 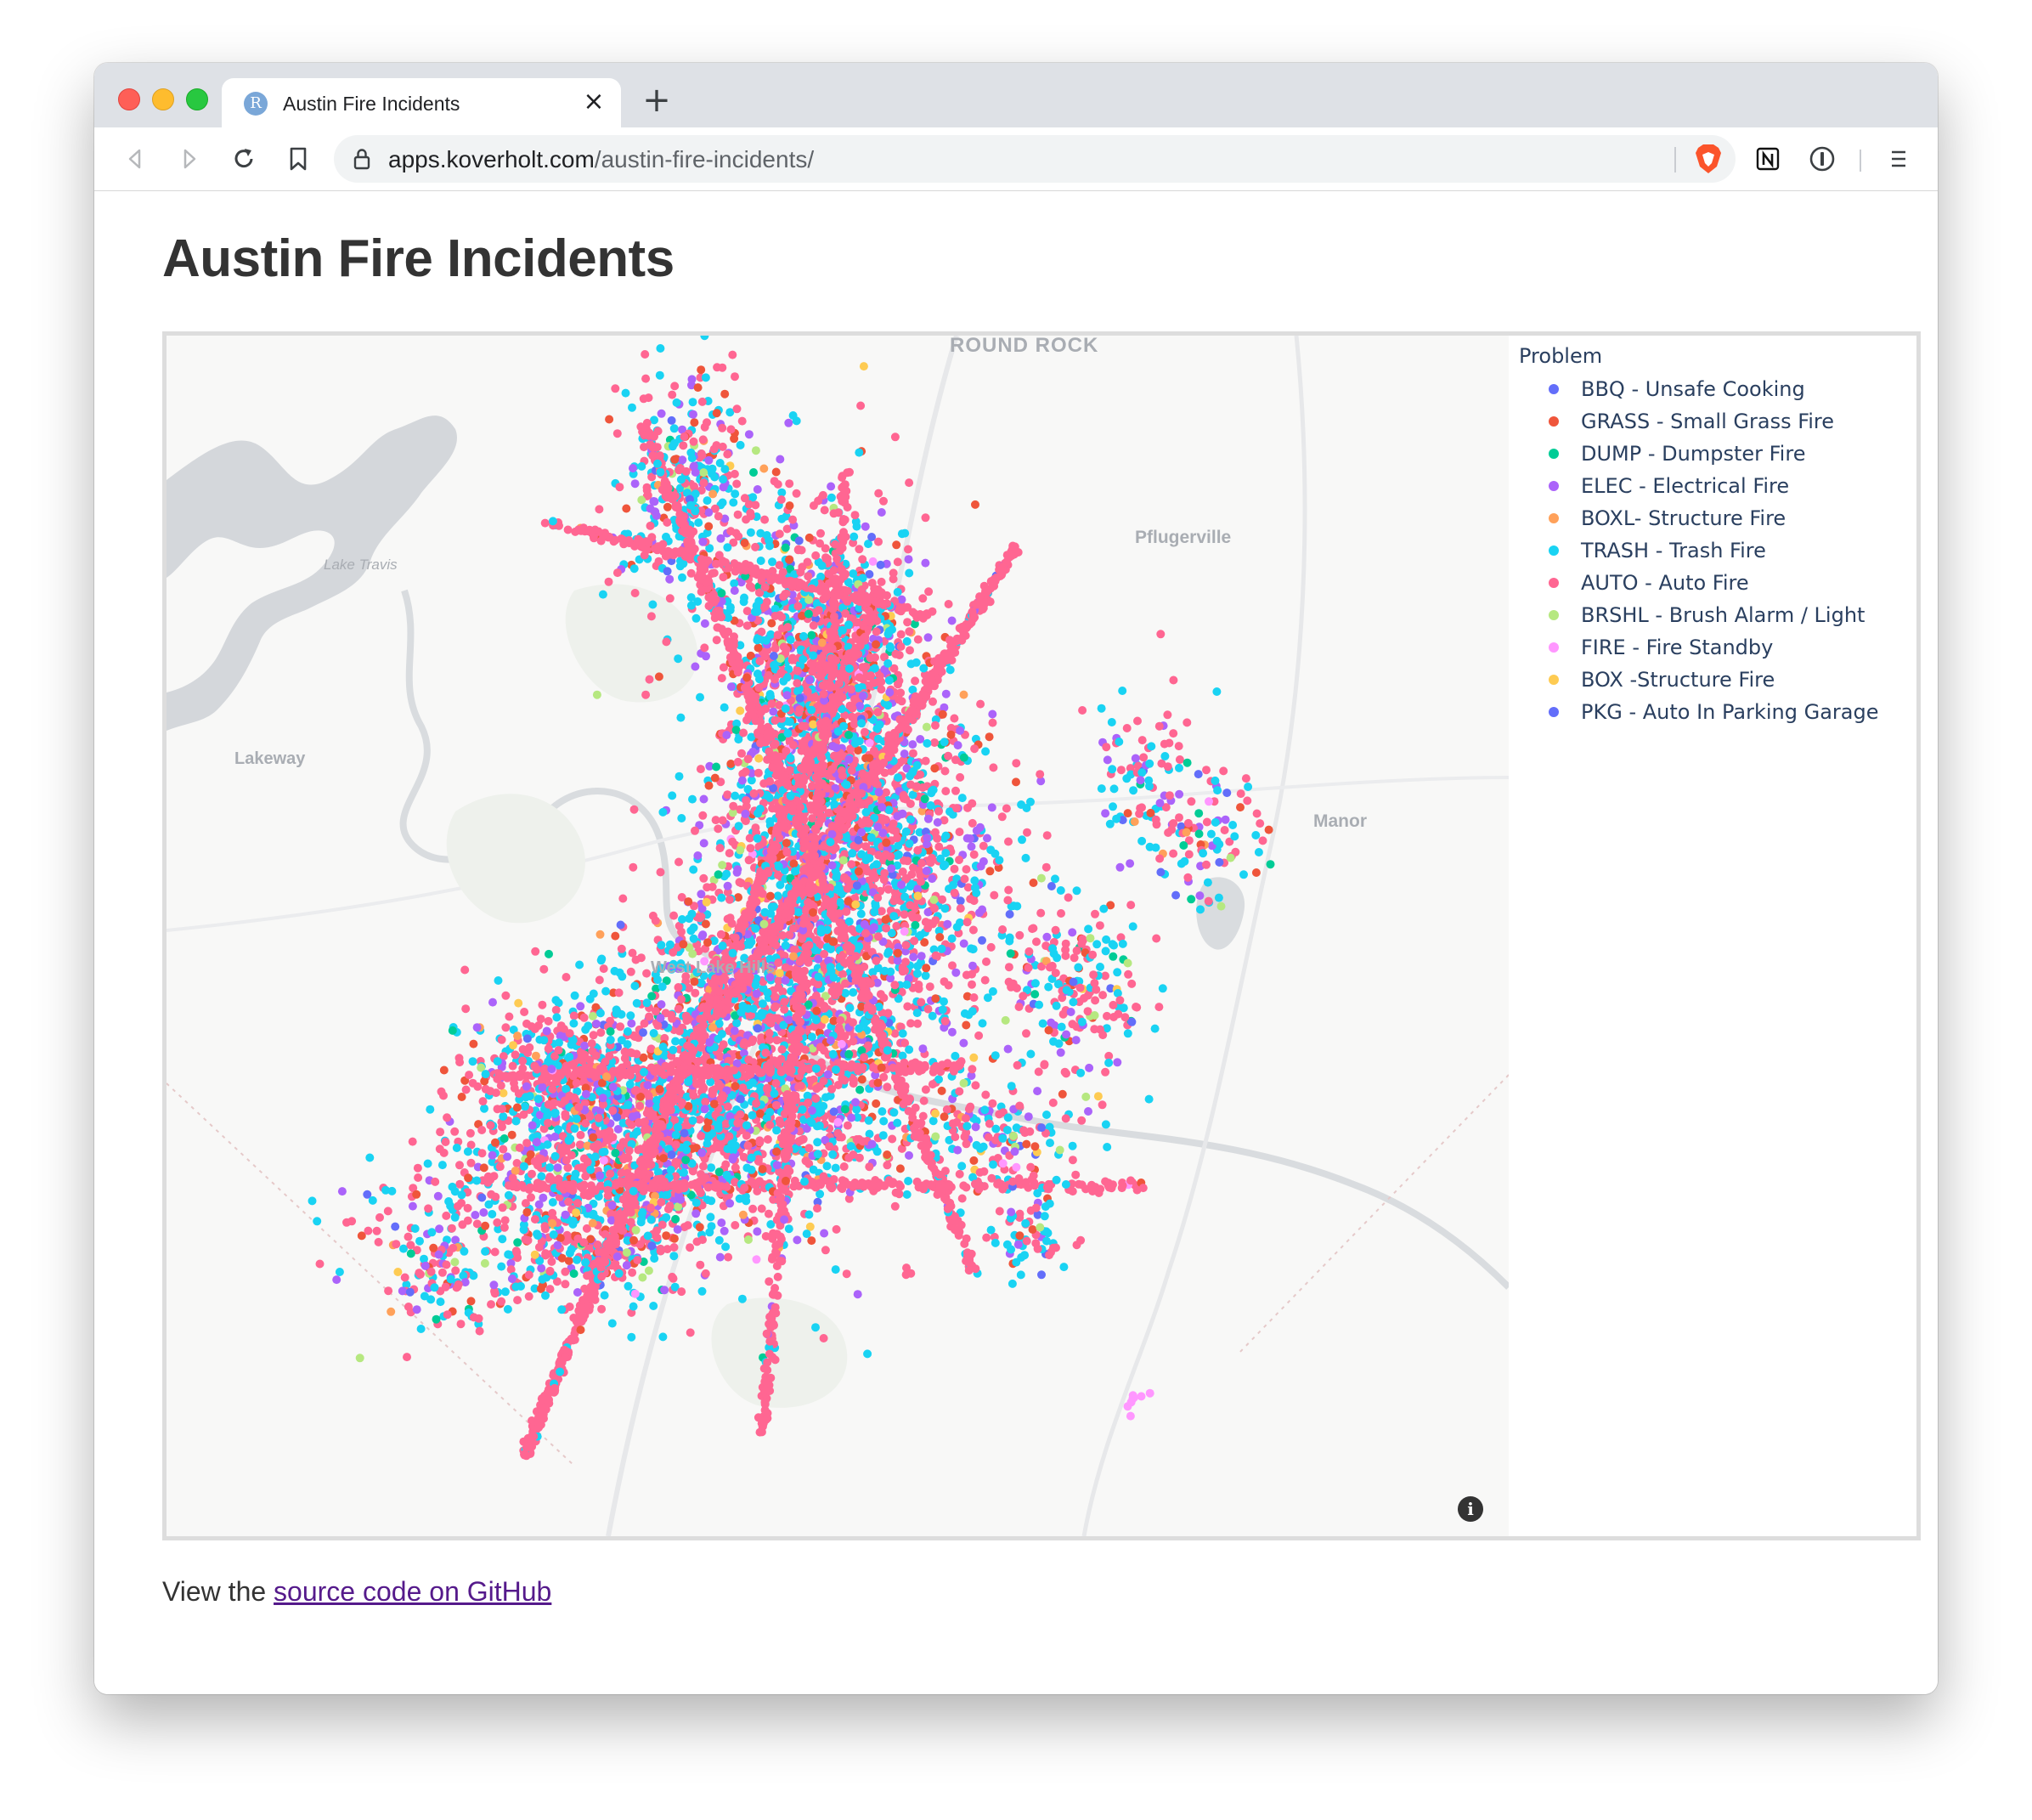 What do you see at coordinates (197, 99) in the screenshot?
I see `window-maximize-button` at bounding box center [197, 99].